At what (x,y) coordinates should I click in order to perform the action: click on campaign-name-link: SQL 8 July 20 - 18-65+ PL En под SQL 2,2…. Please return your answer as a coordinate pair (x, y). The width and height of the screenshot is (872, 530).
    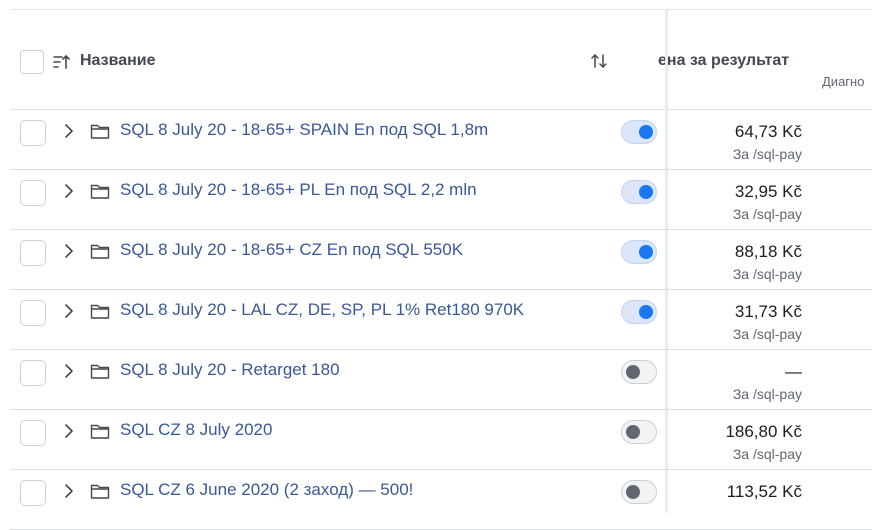
    Looking at the image, I should click on (298, 190).